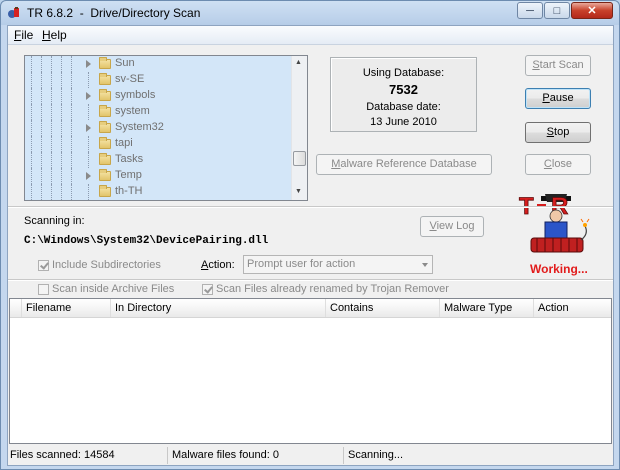  What do you see at coordinates (299, 158) in the screenshot?
I see `scroll-thumb` at bounding box center [299, 158].